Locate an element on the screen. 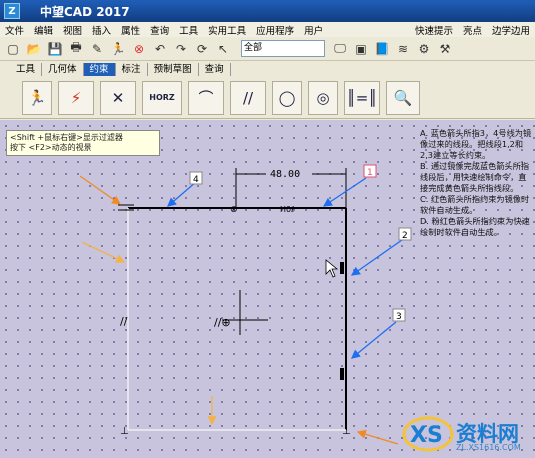 This screenshot has height=458, width=535. coincident-icon: ✕ is located at coordinates (118, 97).